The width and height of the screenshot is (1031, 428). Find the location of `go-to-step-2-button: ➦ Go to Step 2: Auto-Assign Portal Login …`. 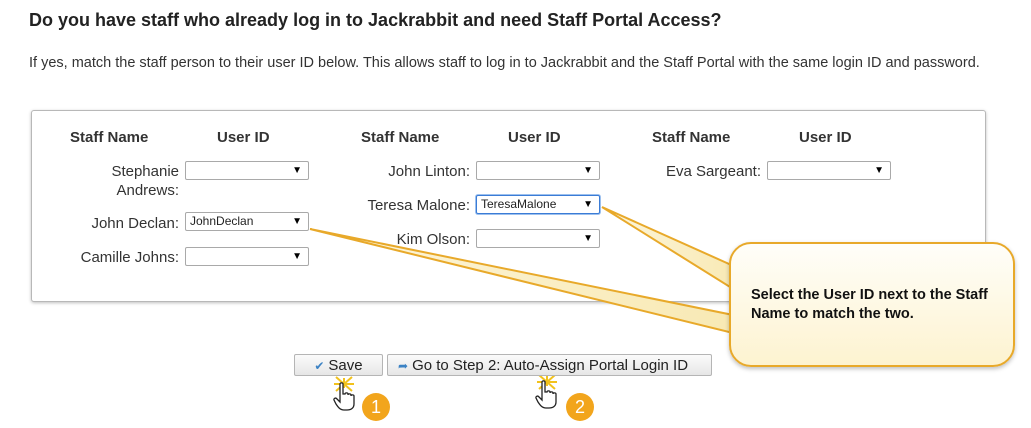

go-to-step-2-button: ➦ Go to Step 2: Auto-Assign Portal Login … is located at coordinates (549, 365).